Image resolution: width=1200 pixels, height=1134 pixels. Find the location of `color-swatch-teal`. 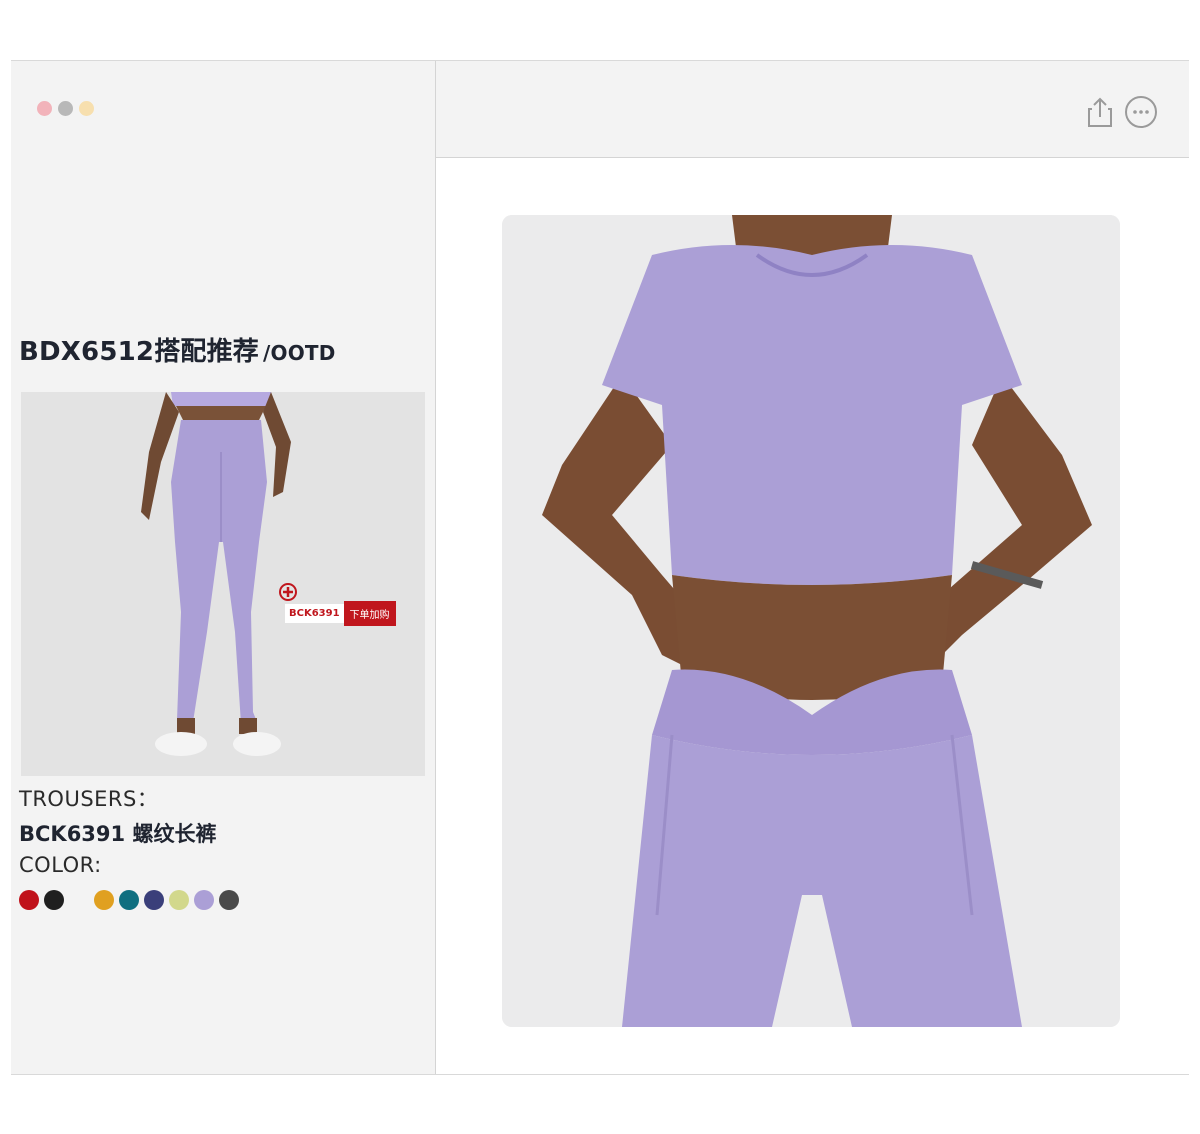

color-swatch-teal is located at coordinates (129, 900).